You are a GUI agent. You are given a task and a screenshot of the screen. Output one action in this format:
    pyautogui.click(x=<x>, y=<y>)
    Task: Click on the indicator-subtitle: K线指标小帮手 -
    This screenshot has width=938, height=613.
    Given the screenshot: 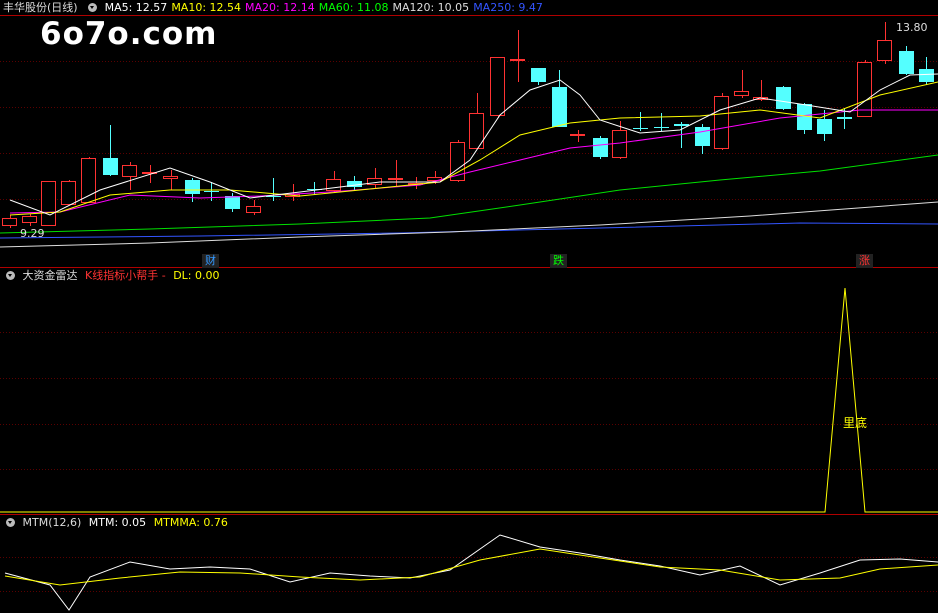 What is the action you would take?
    pyautogui.click(x=125, y=275)
    